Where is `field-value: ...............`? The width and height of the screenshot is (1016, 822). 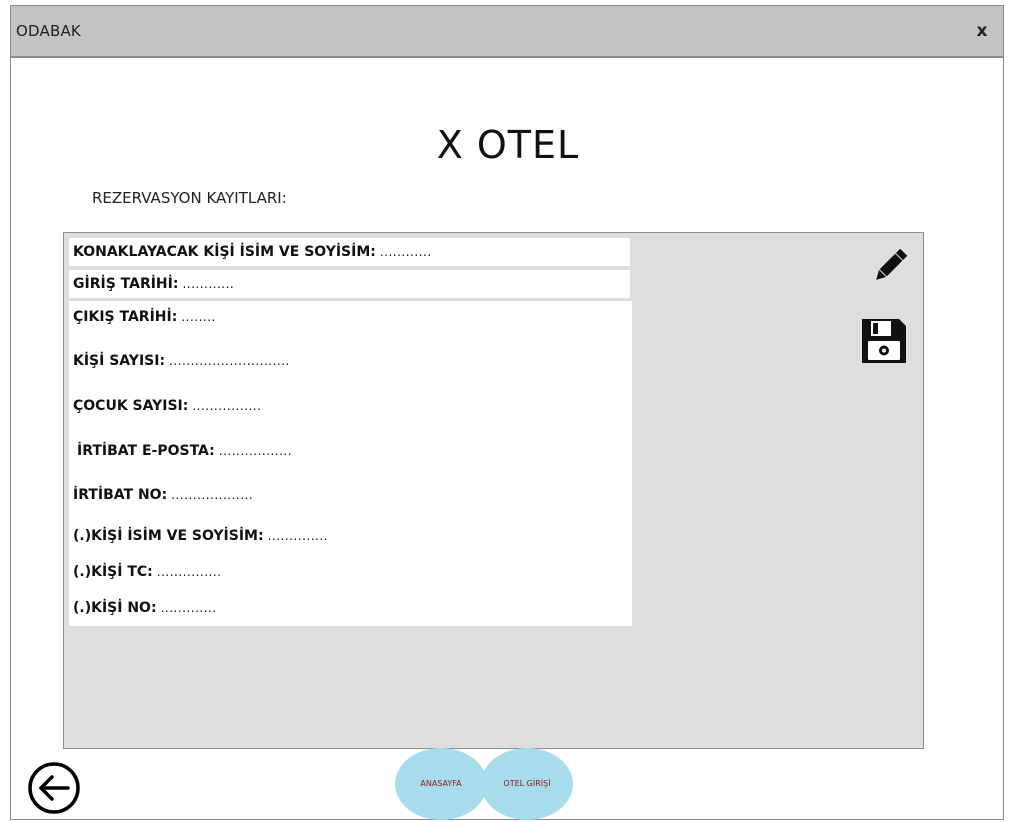 field-value: ............... is located at coordinates (189, 572).